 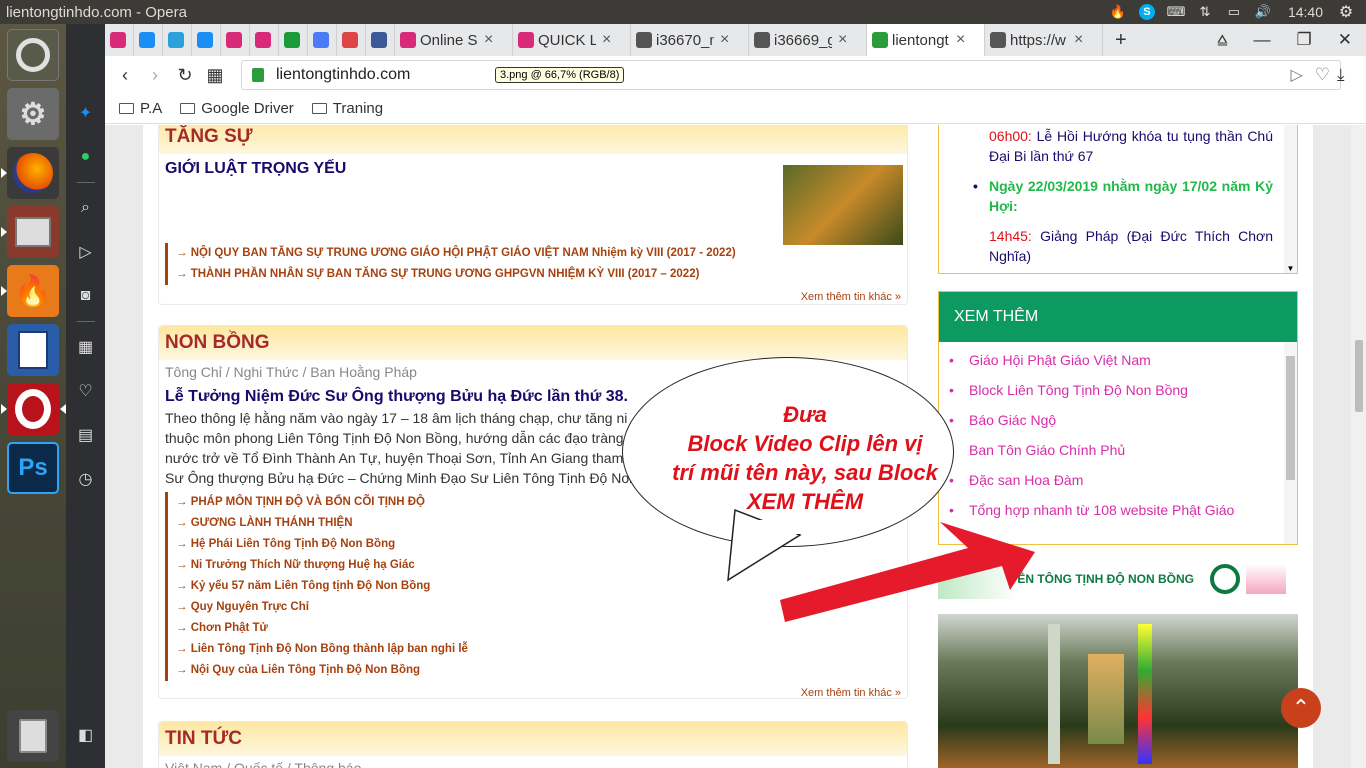 What do you see at coordinates (805, 443) in the screenshot?
I see `callout-line: Block Video Clip lên vị` at bounding box center [805, 443].